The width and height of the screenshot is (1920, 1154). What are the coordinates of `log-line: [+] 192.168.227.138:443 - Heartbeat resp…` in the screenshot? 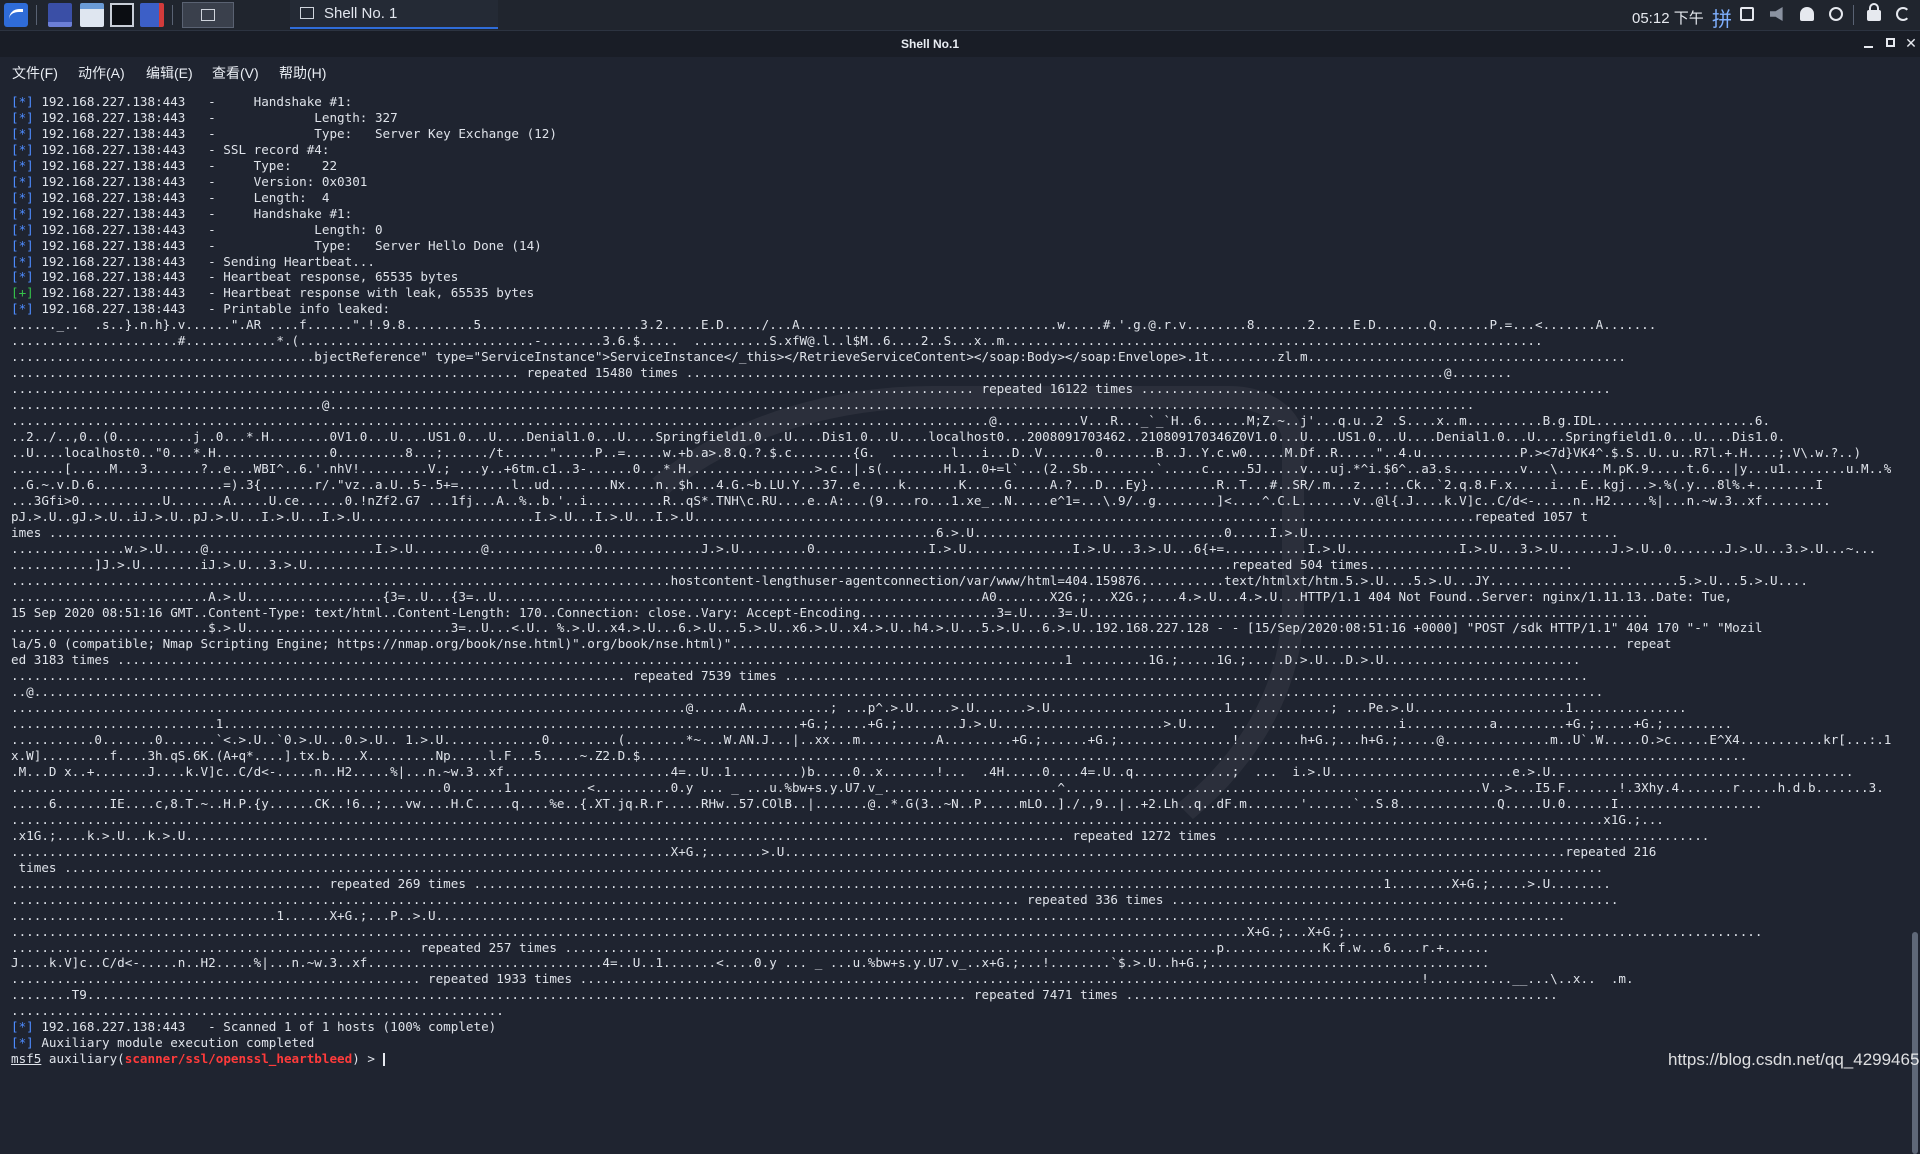 It's located at (951, 293).